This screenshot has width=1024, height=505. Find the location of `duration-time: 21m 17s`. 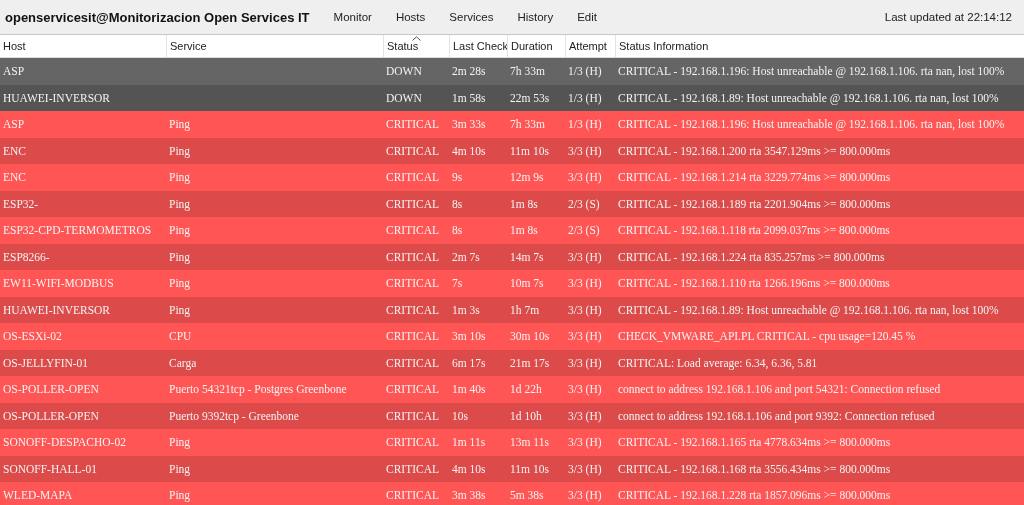

duration-time: 21m 17s is located at coordinates (530, 362).